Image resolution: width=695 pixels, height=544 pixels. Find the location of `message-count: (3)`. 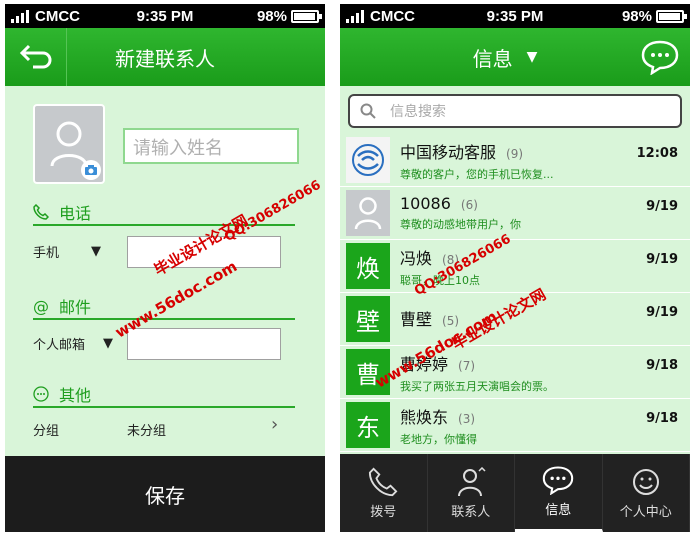

message-count: (3) is located at coordinates (467, 418).